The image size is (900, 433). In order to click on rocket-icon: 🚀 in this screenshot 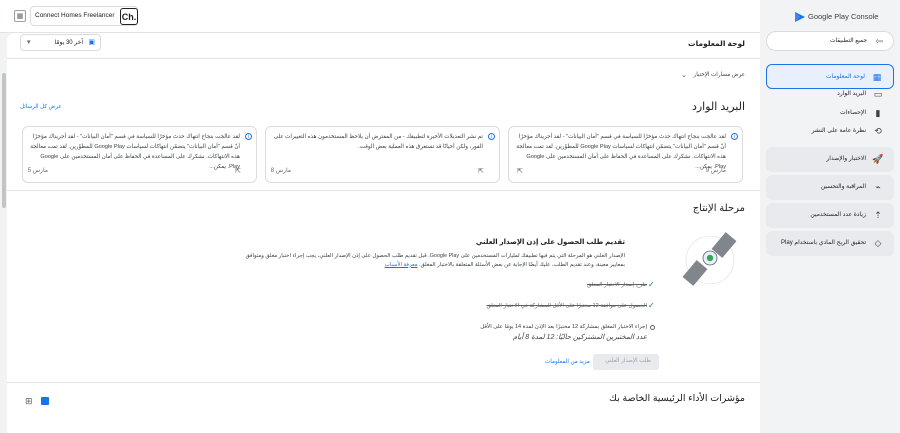, I will do `click(878, 158)`.